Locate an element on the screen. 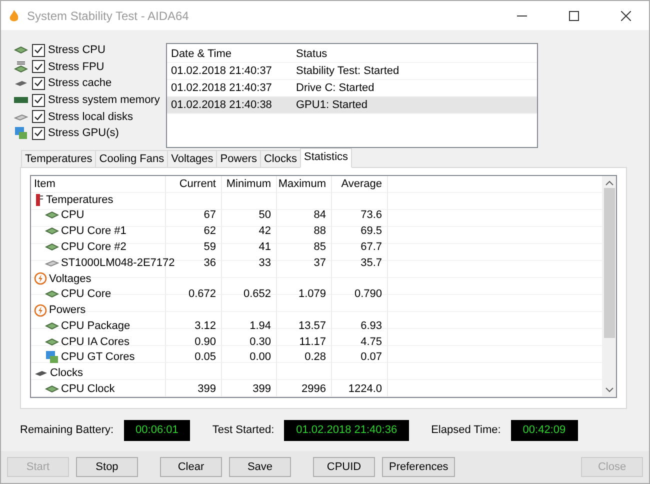 The image size is (650, 484). log-cell-text: GPU1: Started is located at coordinates (332, 105).